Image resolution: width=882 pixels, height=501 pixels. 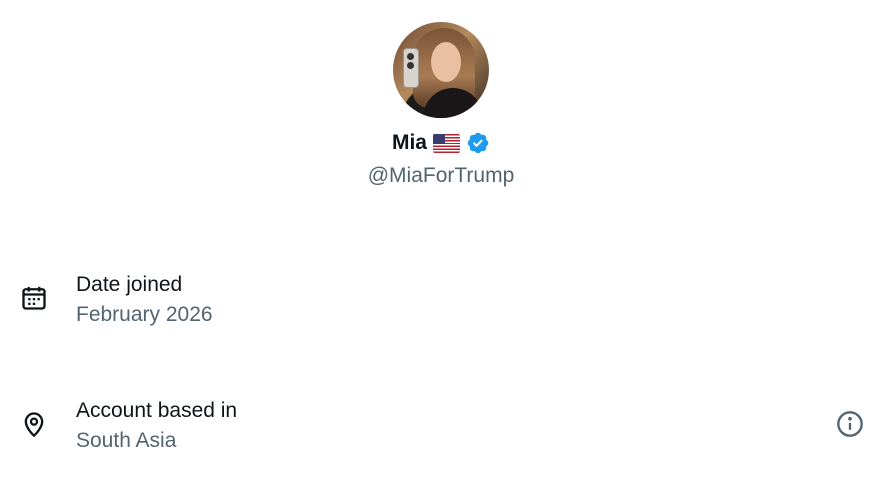 What do you see at coordinates (34, 425) in the screenshot?
I see `location-pin-icon` at bounding box center [34, 425].